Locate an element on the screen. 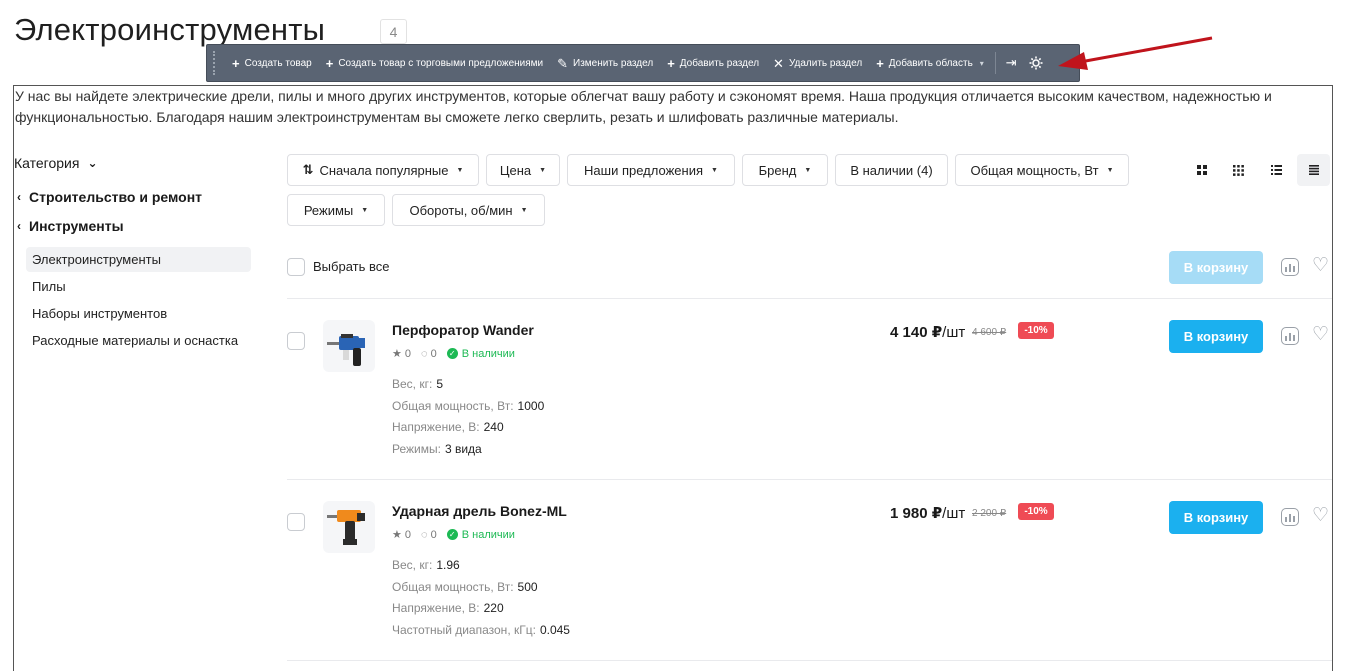  add-section-button: + Добавить раздел is located at coordinates (713, 63).